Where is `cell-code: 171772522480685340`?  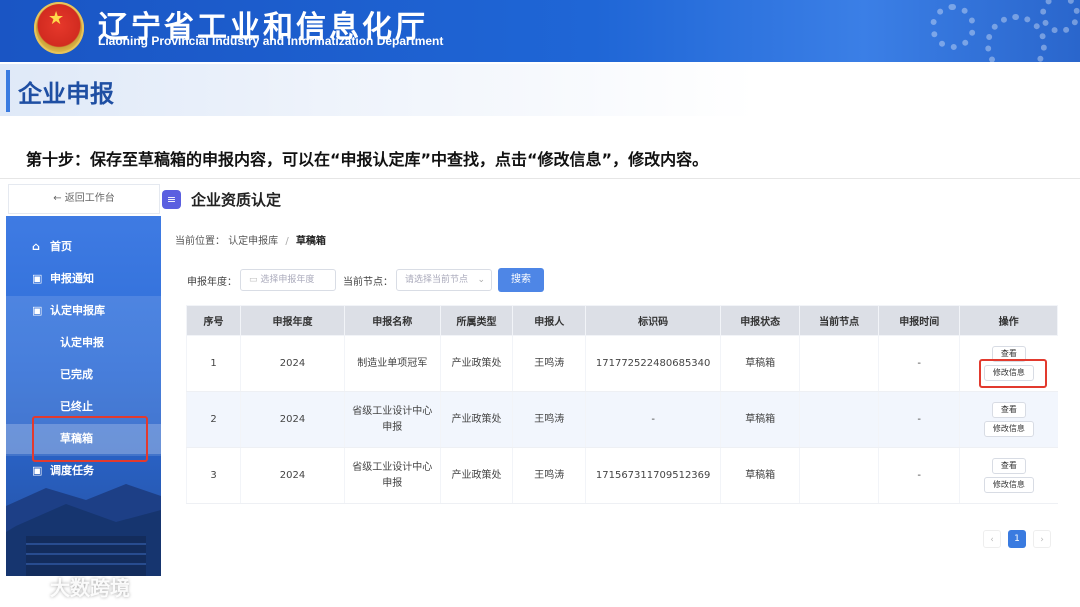
cell-code: 171772522480685340 is located at coordinates (653, 363).